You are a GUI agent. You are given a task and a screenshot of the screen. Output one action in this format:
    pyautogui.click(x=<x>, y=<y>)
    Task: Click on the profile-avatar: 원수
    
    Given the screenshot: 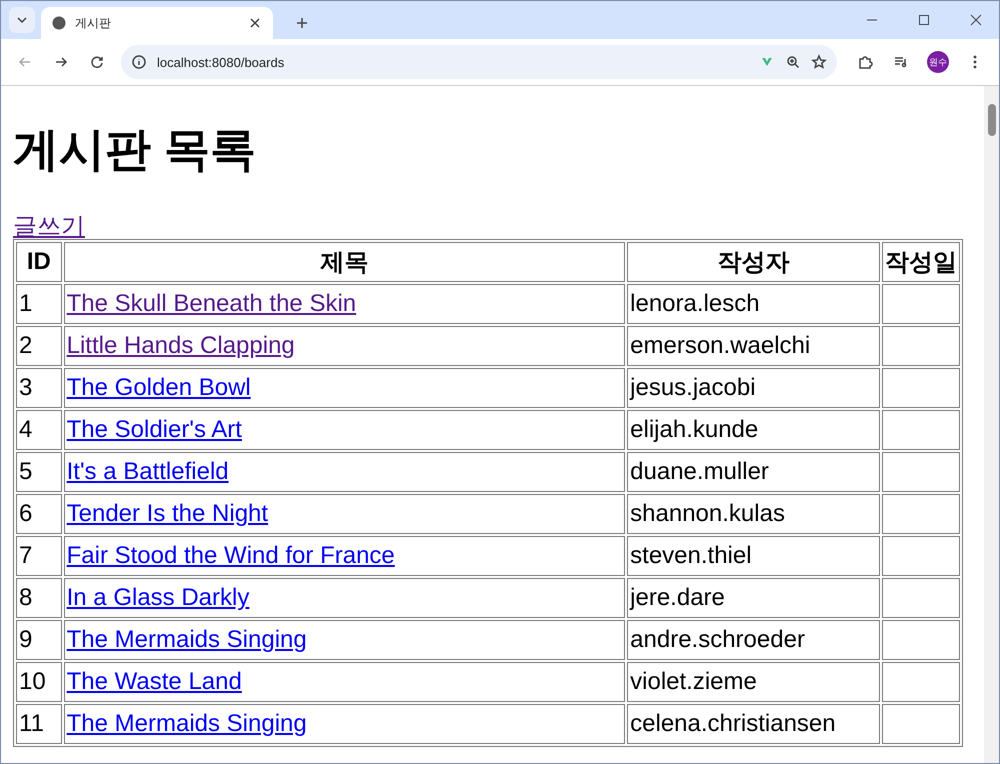 What is the action you would take?
    pyautogui.click(x=938, y=62)
    